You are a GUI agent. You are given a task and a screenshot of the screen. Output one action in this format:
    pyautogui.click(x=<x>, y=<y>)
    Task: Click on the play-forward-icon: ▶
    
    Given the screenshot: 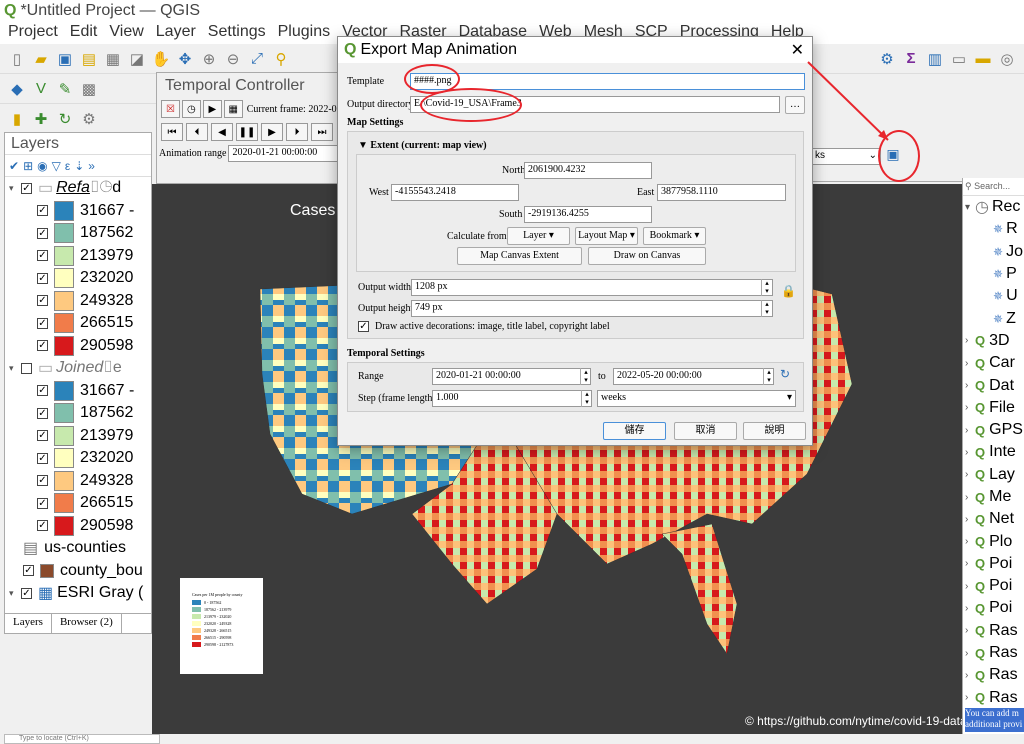 What is the action you would take?
    pyautogui.click(x=272, y=132)
    